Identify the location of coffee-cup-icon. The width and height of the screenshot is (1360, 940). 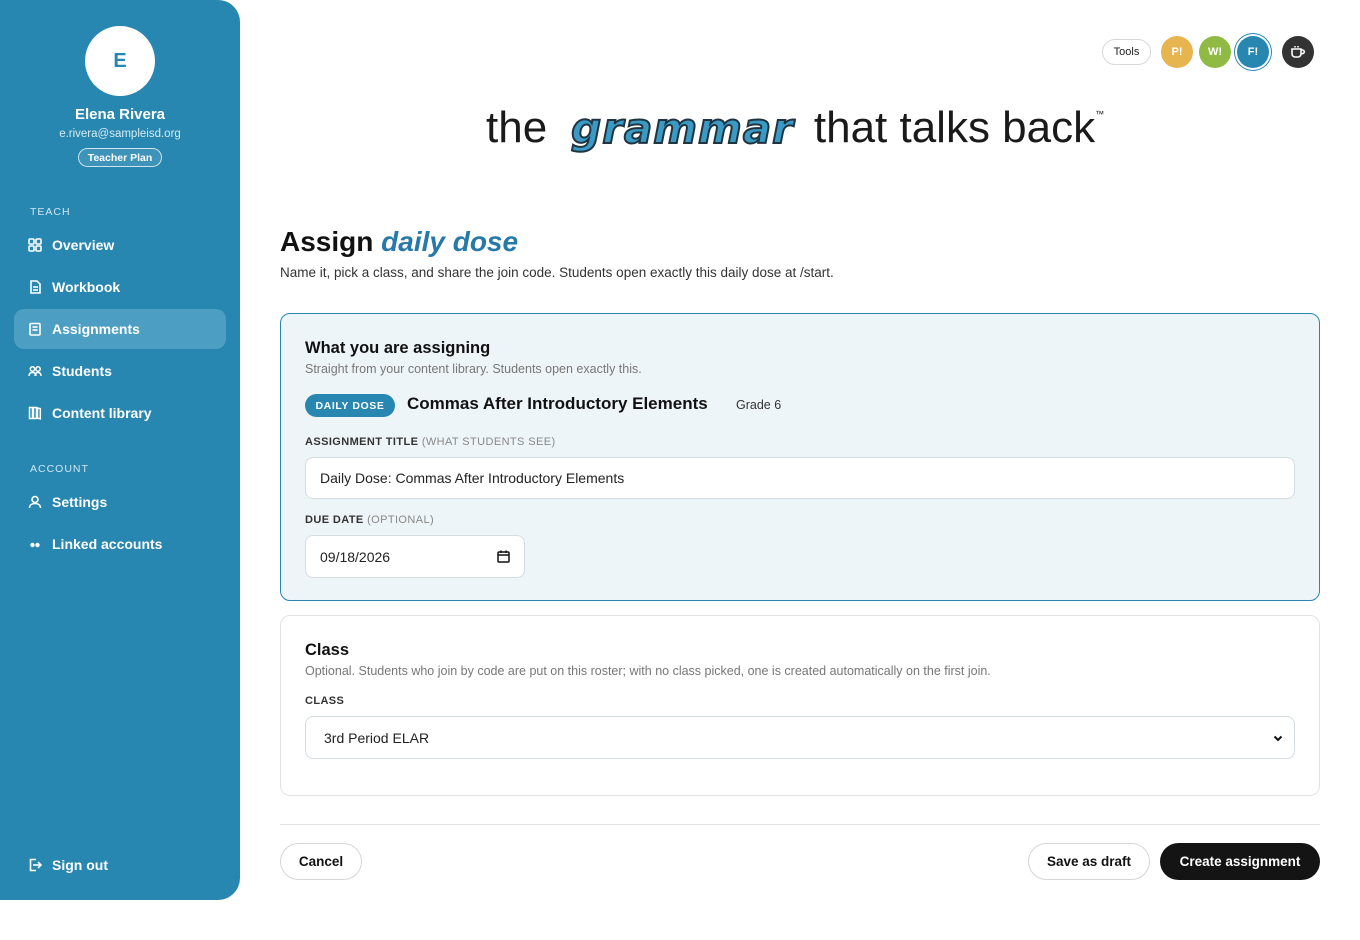
(1298, 52).